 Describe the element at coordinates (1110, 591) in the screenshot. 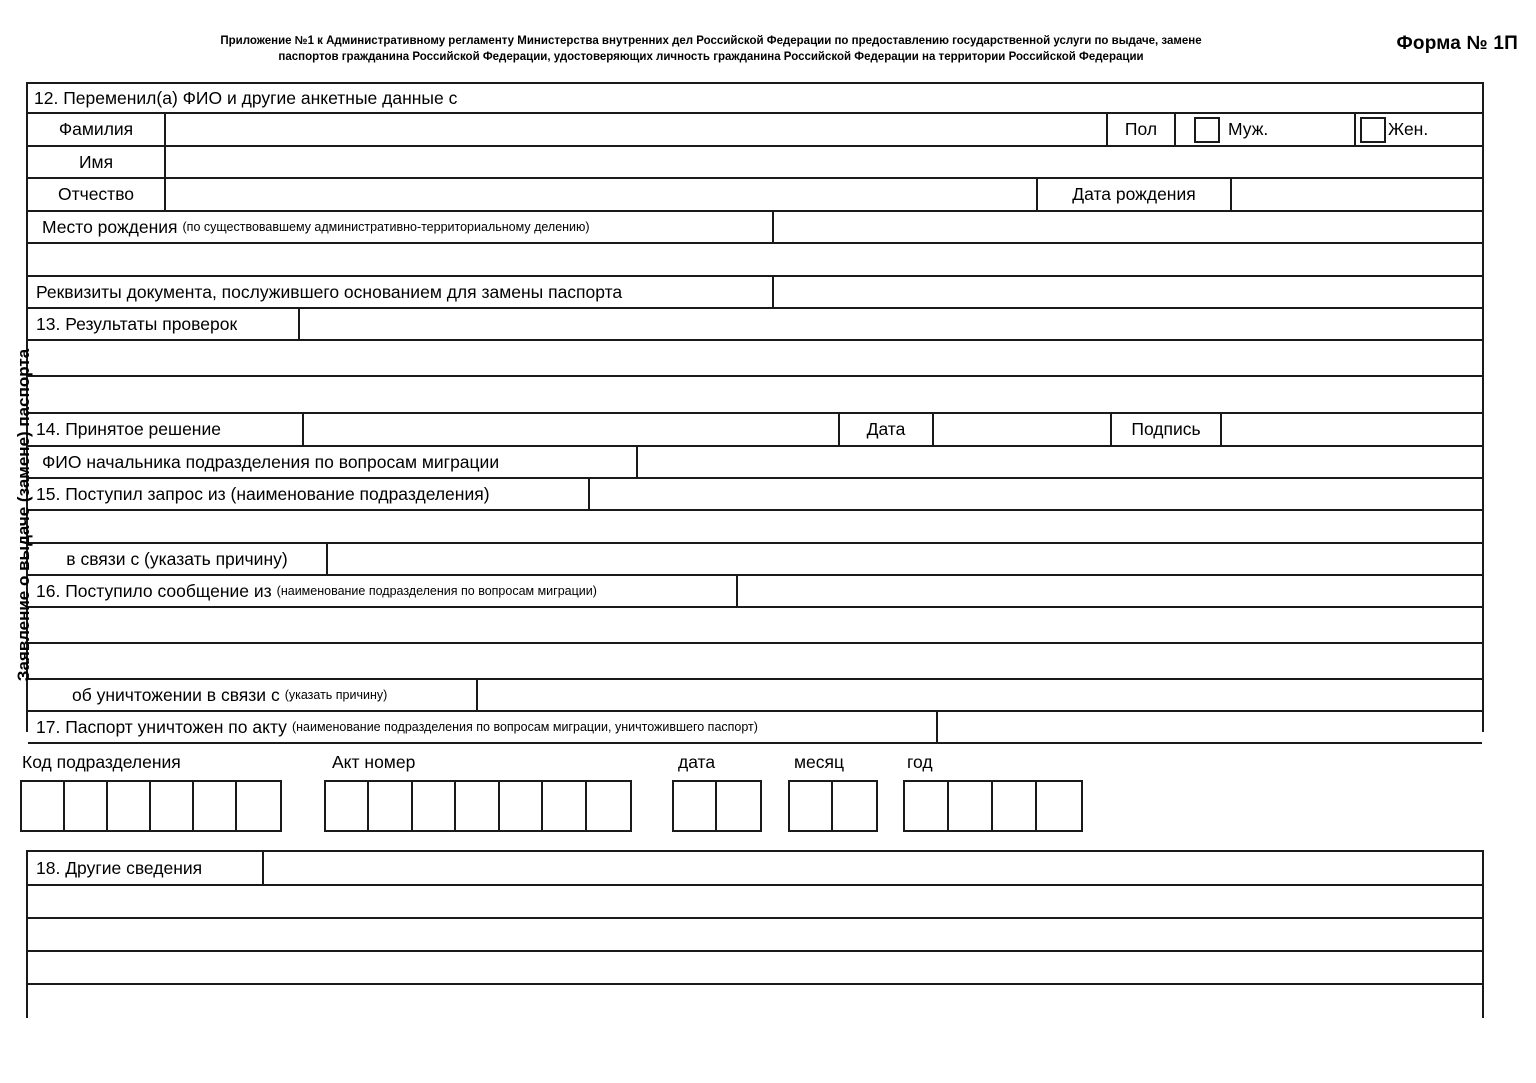

I see `section16-input` at that location.